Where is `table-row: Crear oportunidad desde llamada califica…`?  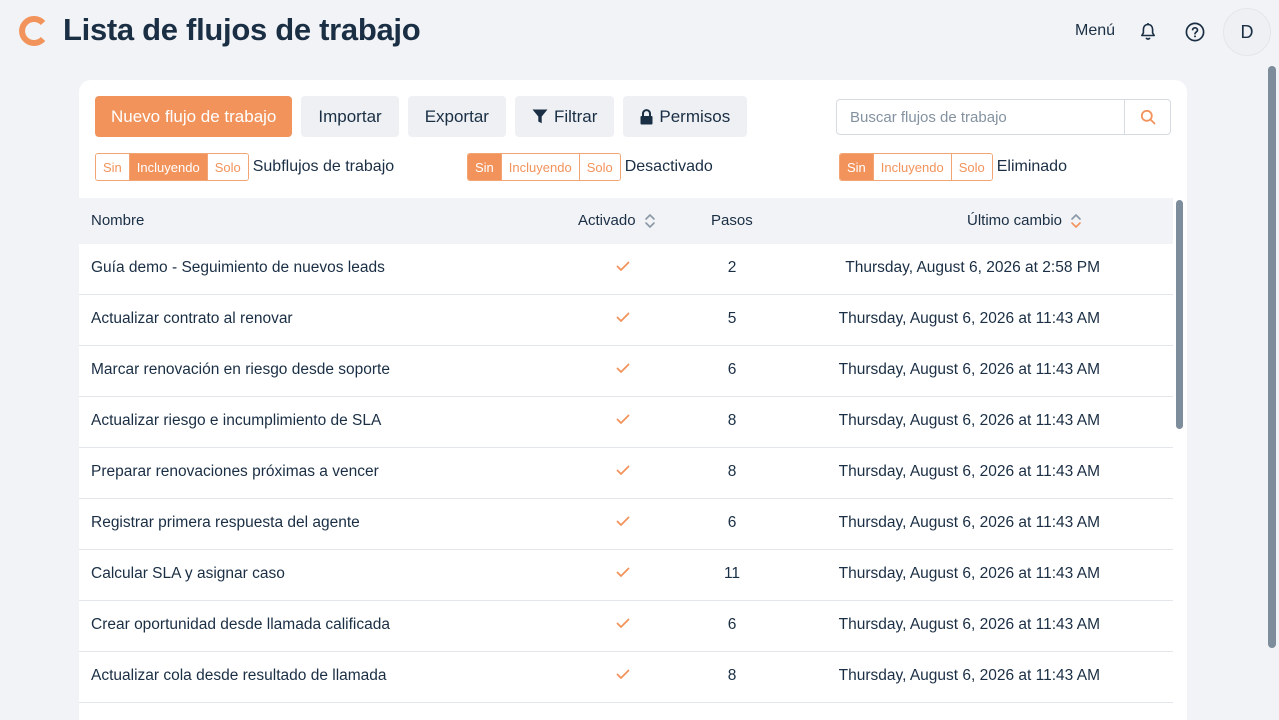 table-row: Crear oportunidad desde llamada califica… is located at coordinates (626, 626).